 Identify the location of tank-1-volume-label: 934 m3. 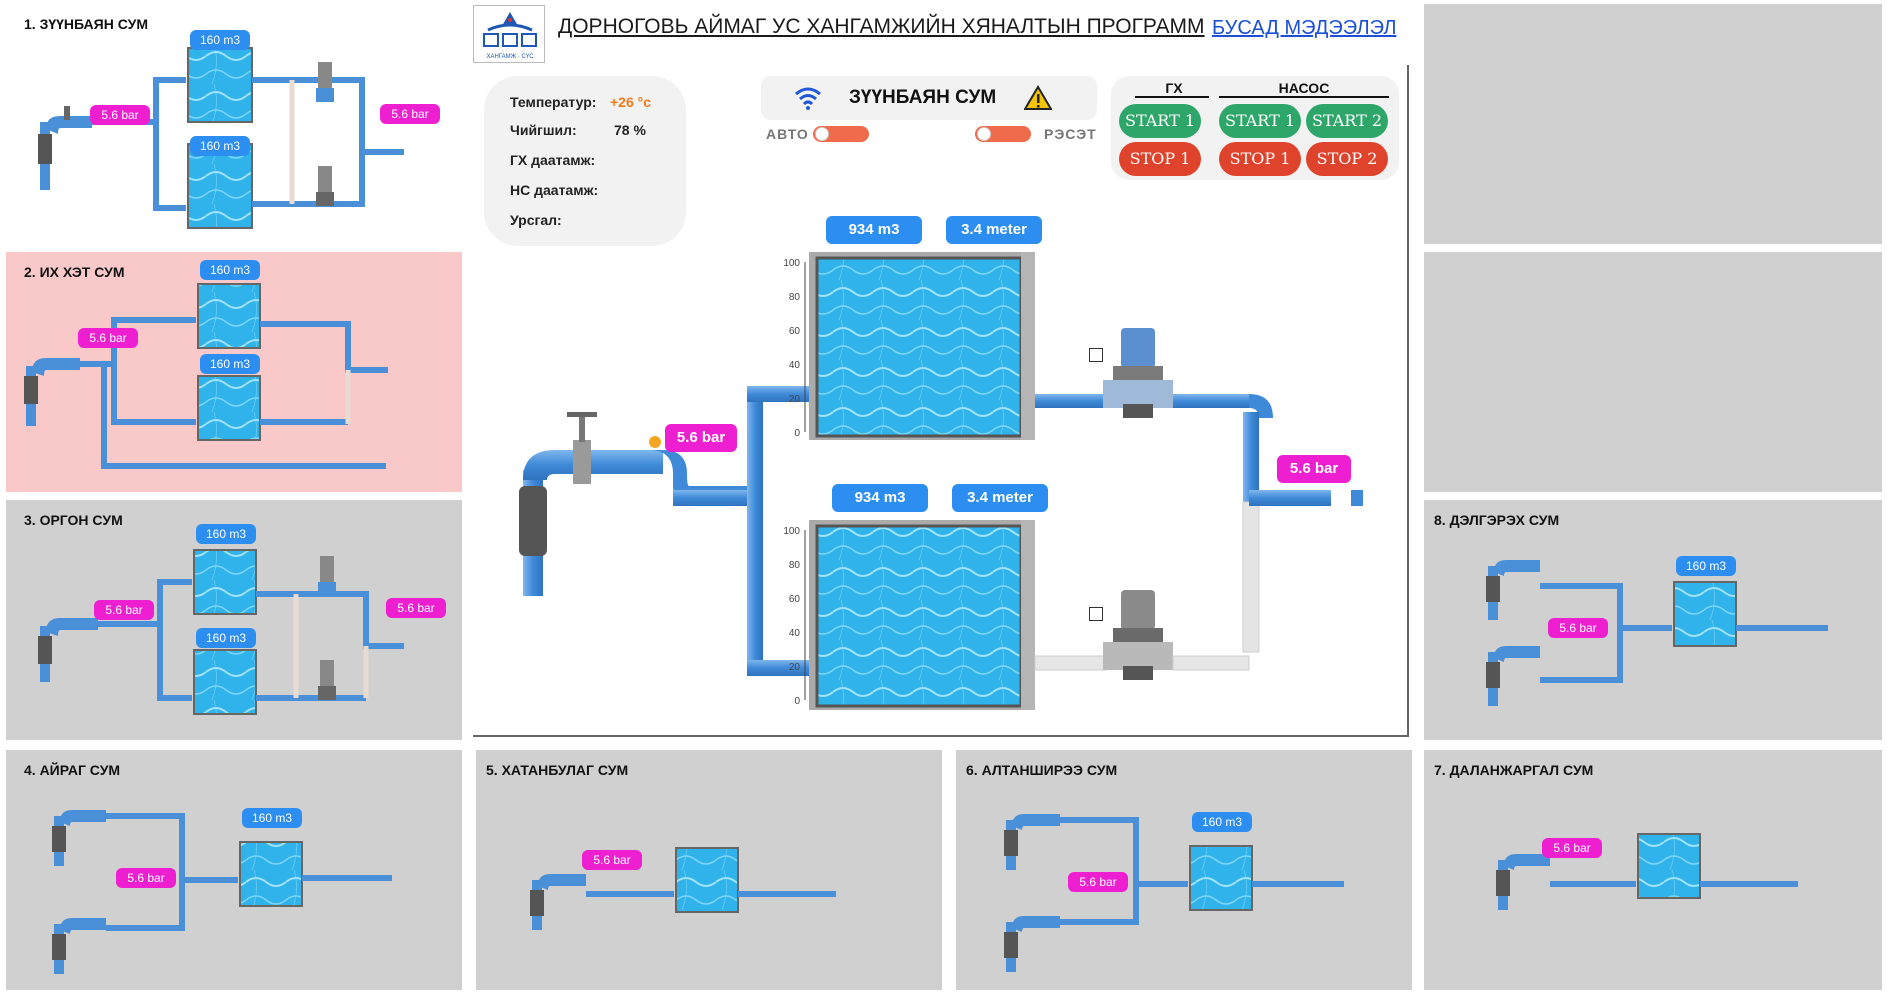
(874, 230).